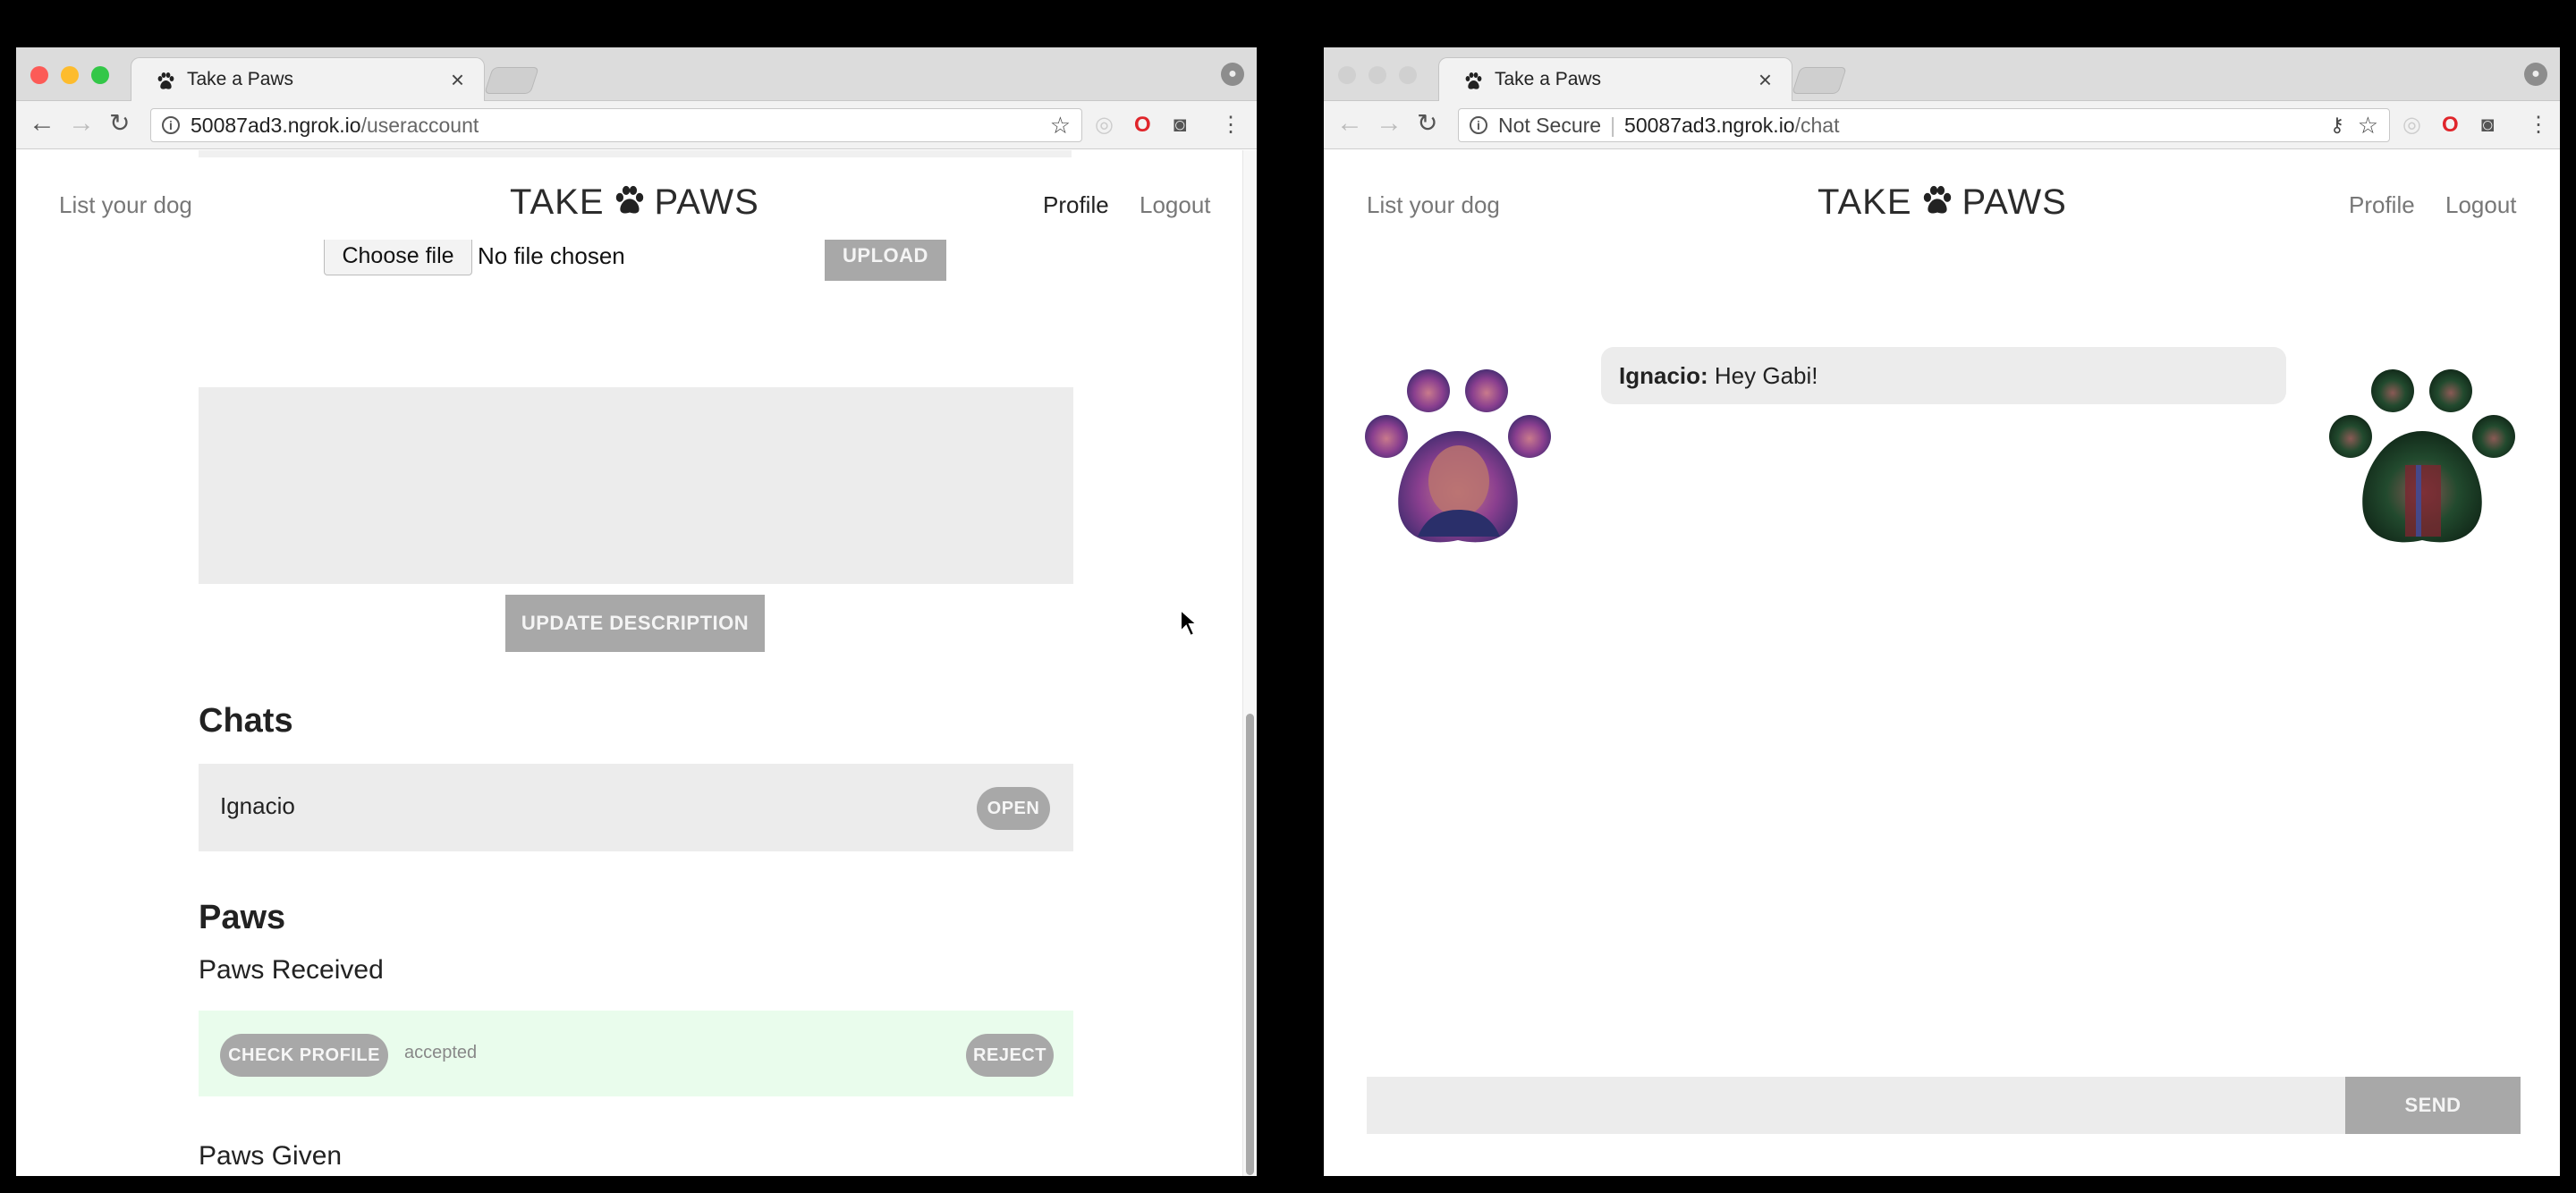  I want to click on scrolled-panel-edge, so click(635, 153).